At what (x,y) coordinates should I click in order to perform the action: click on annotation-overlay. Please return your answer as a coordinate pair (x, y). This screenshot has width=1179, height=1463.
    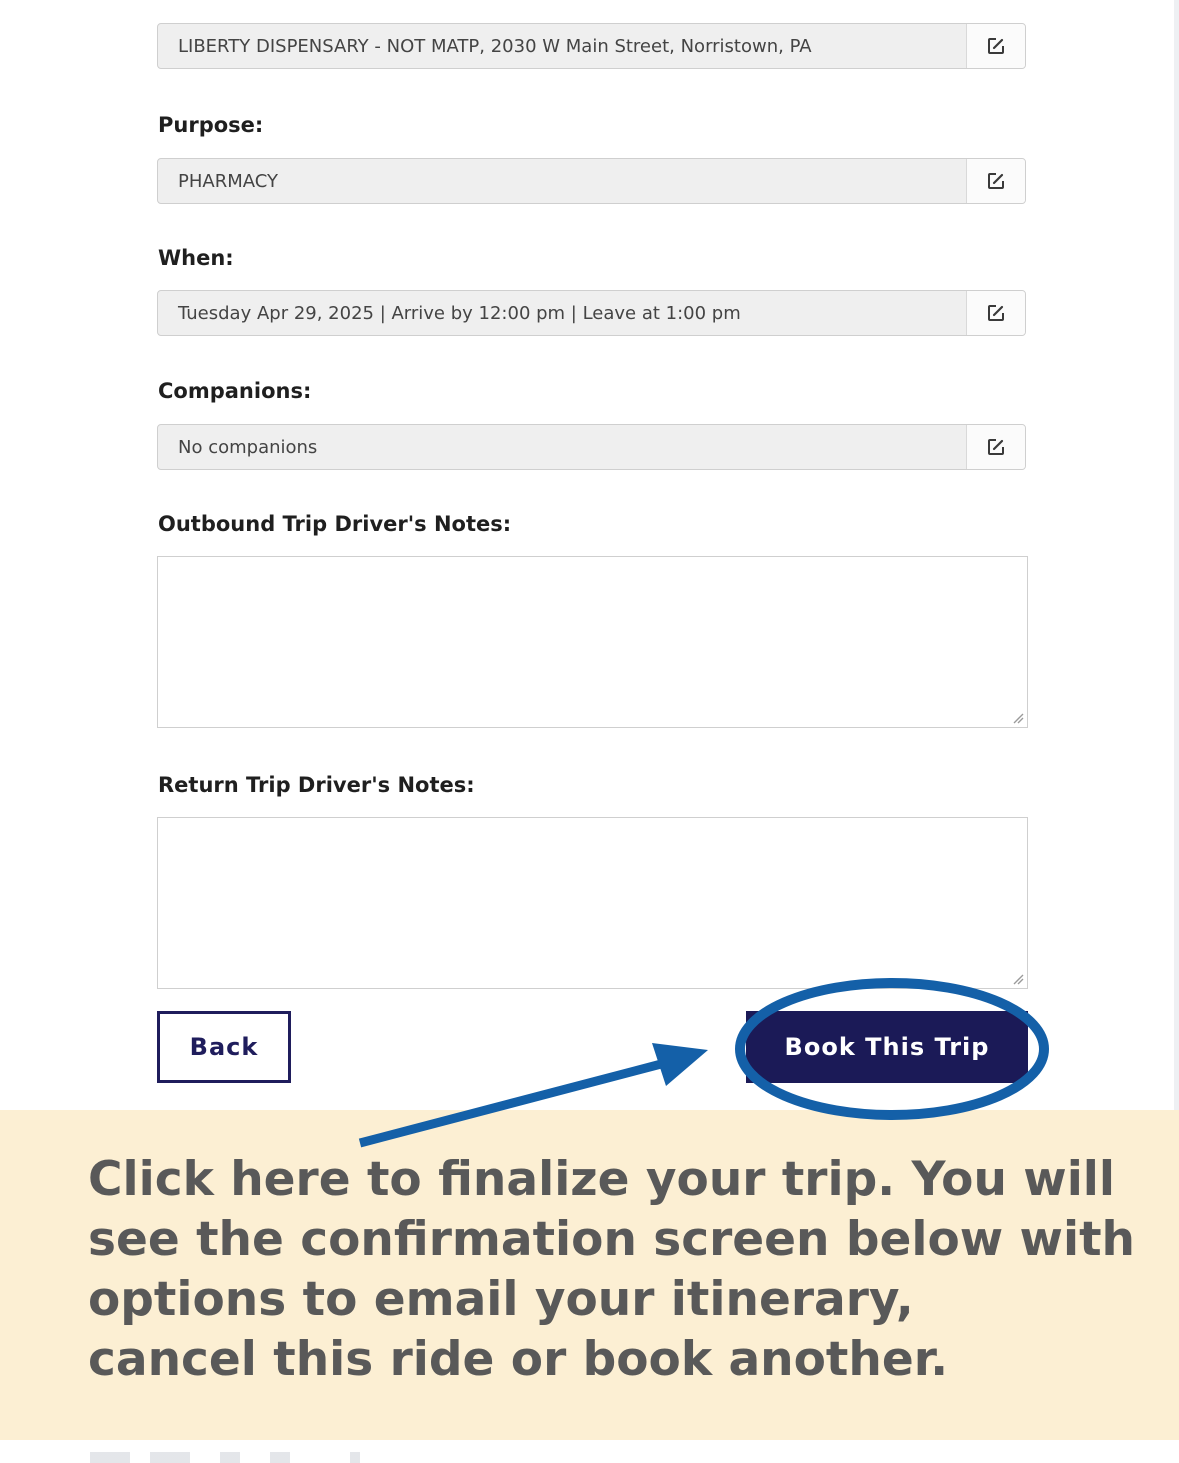
    Looking at the image, I should click on (703, 1063).